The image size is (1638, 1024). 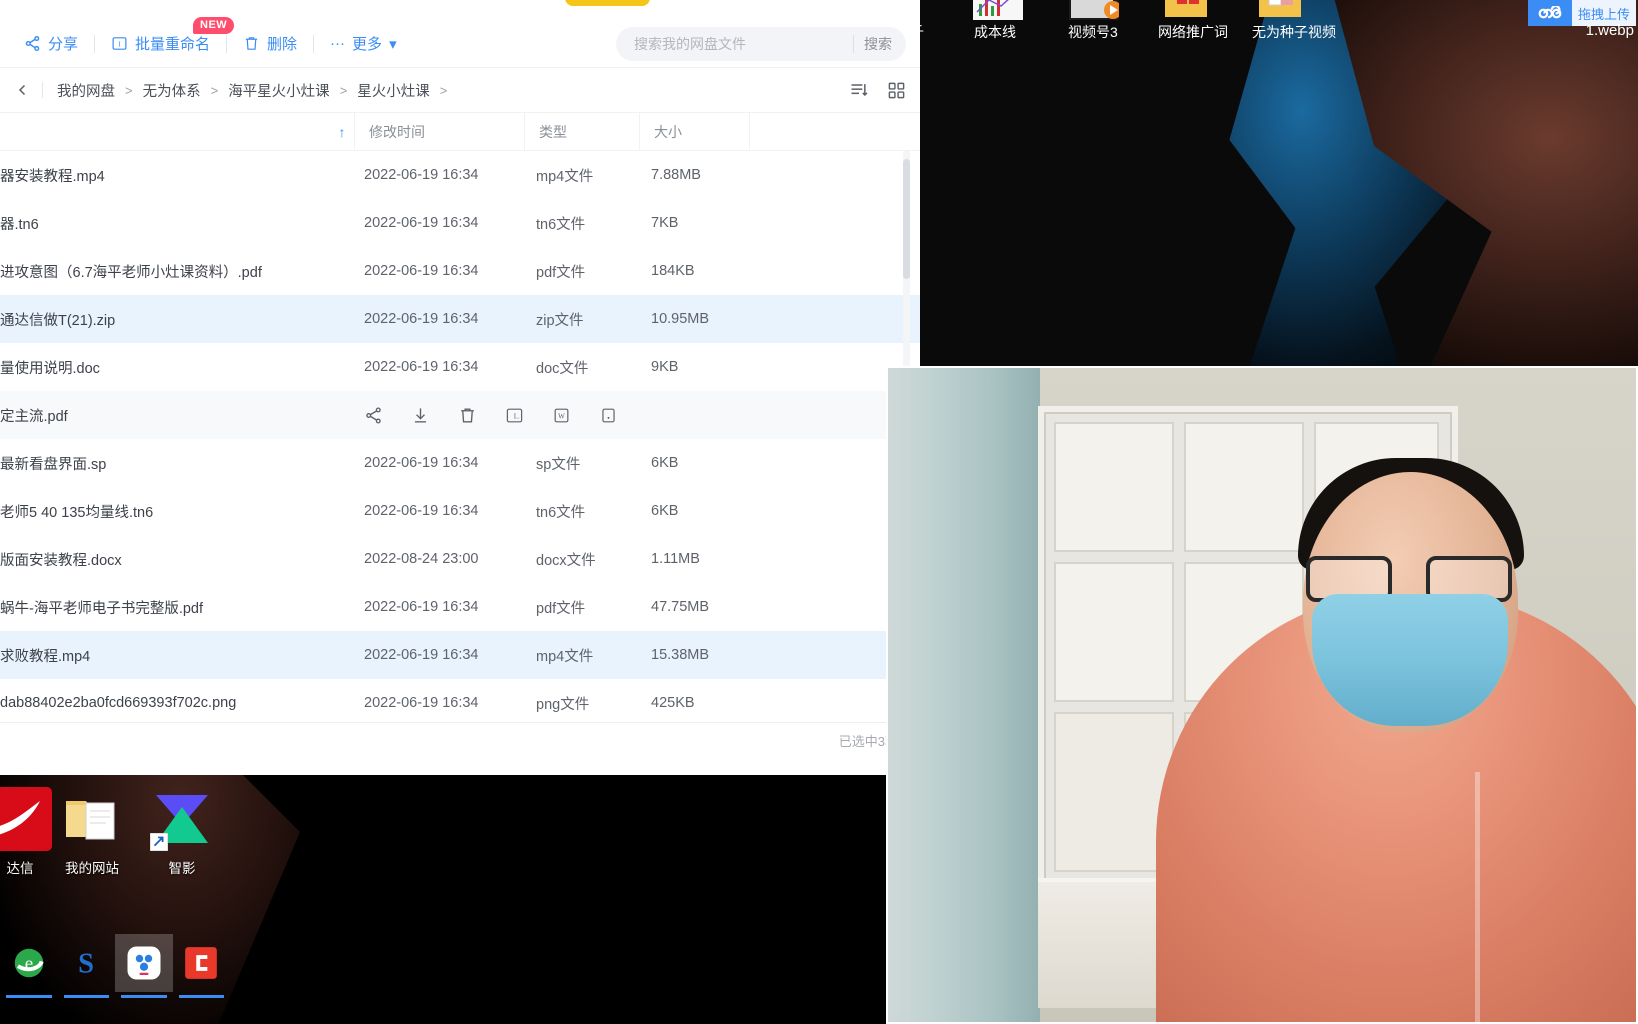 What do you see at coordinates (896, 90) in the screenshot?
I see `grid-view-icon` at bounding box center [896, 90].